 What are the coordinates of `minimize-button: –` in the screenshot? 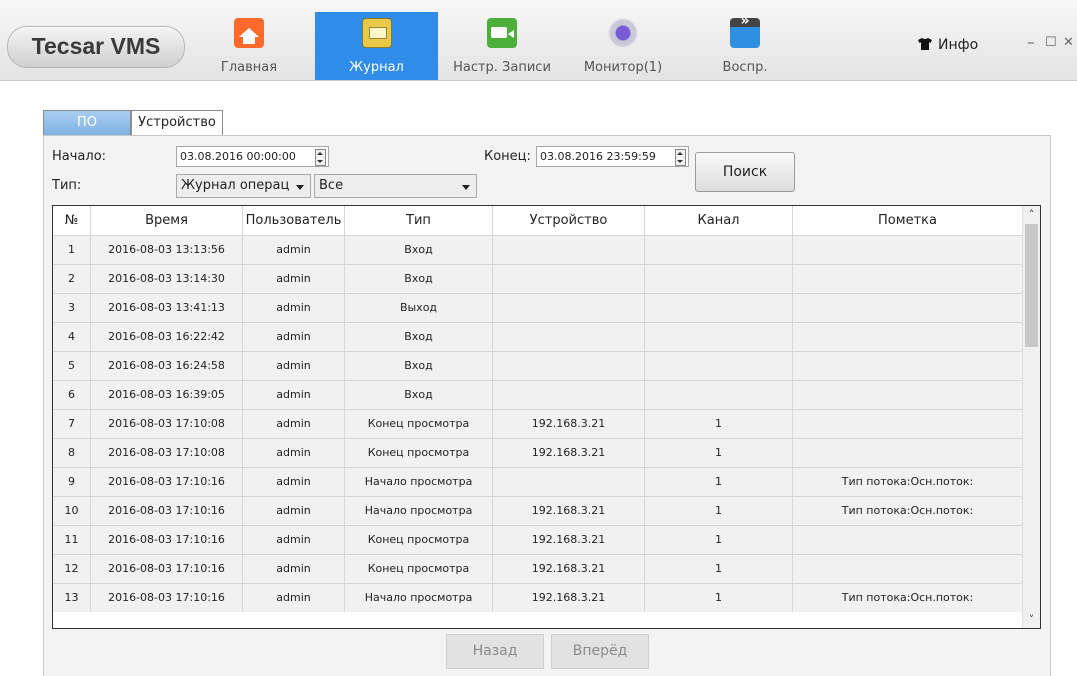 It's located at (1031, 42).